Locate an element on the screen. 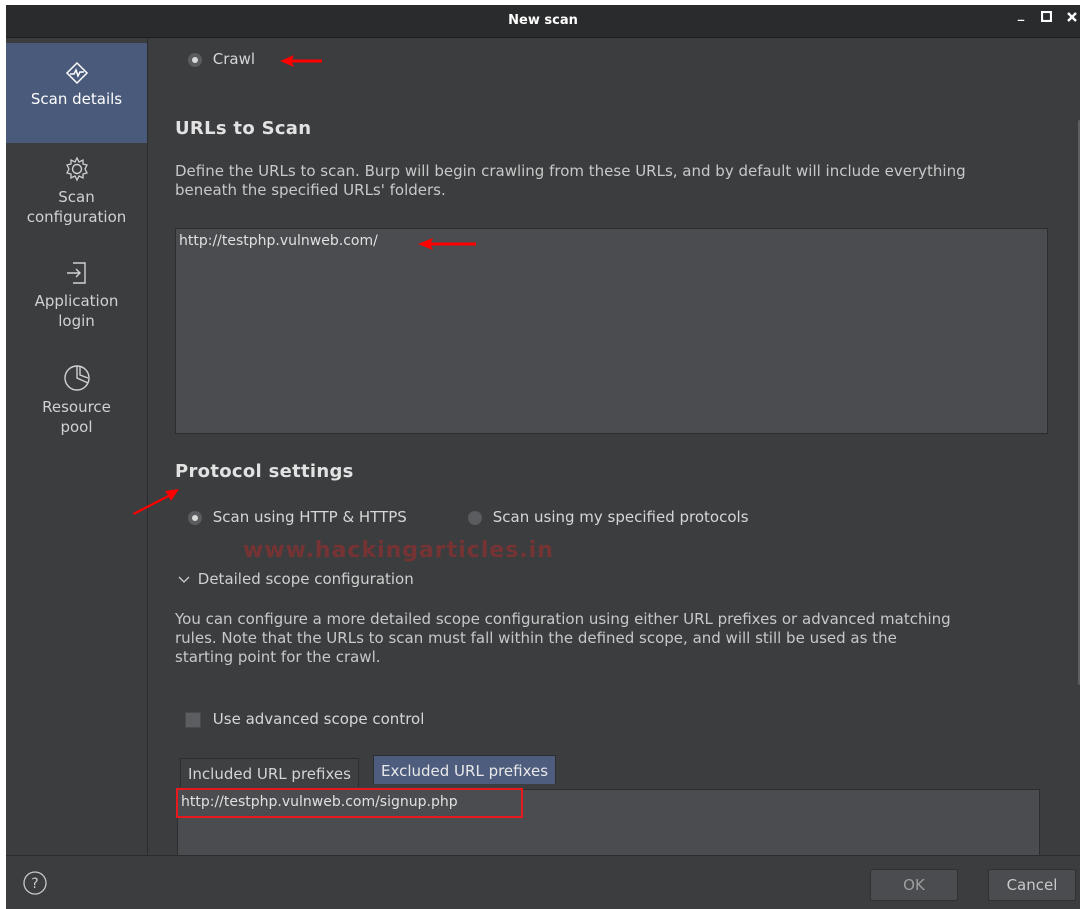 Image resolution: width=1080 pixels, height=909 pixels. sidebar-item-label-line1: Scan is located at coordinates (76, 197).